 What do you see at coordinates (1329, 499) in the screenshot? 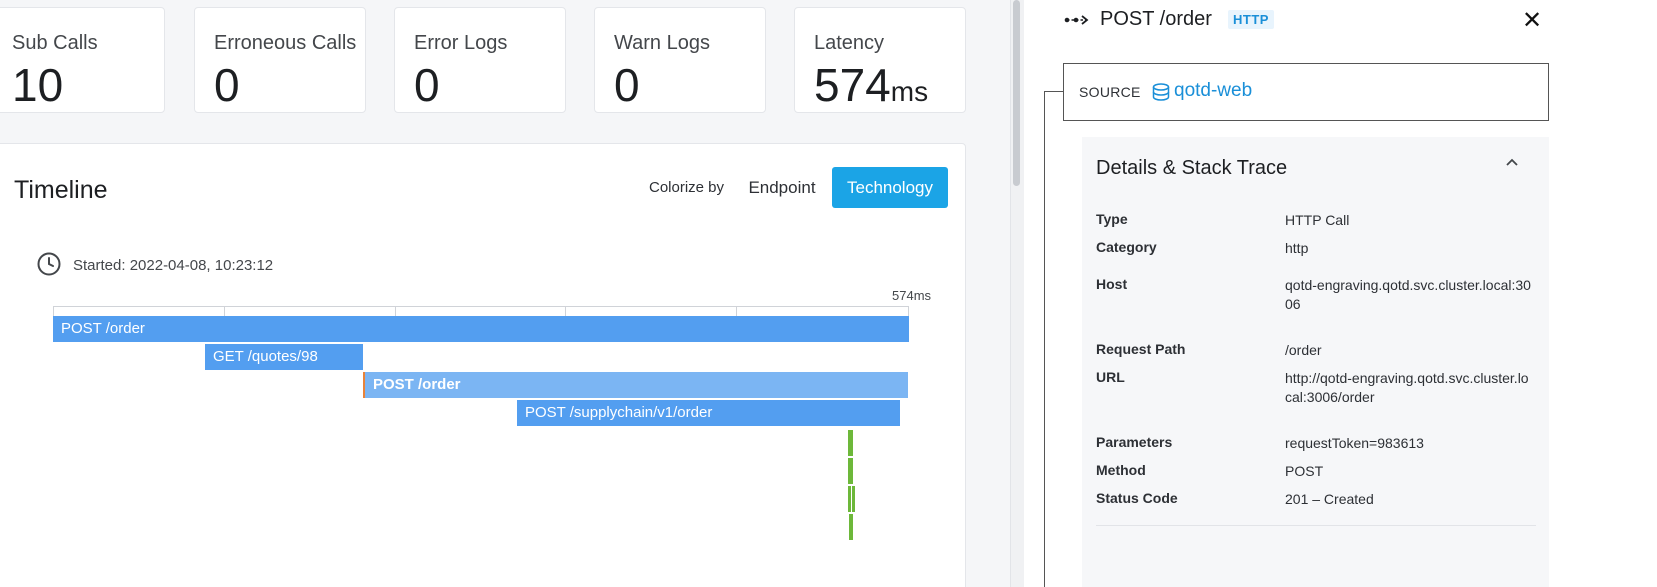
I see `detail-value: 201 – Created` at bounding box center [1329, 499].